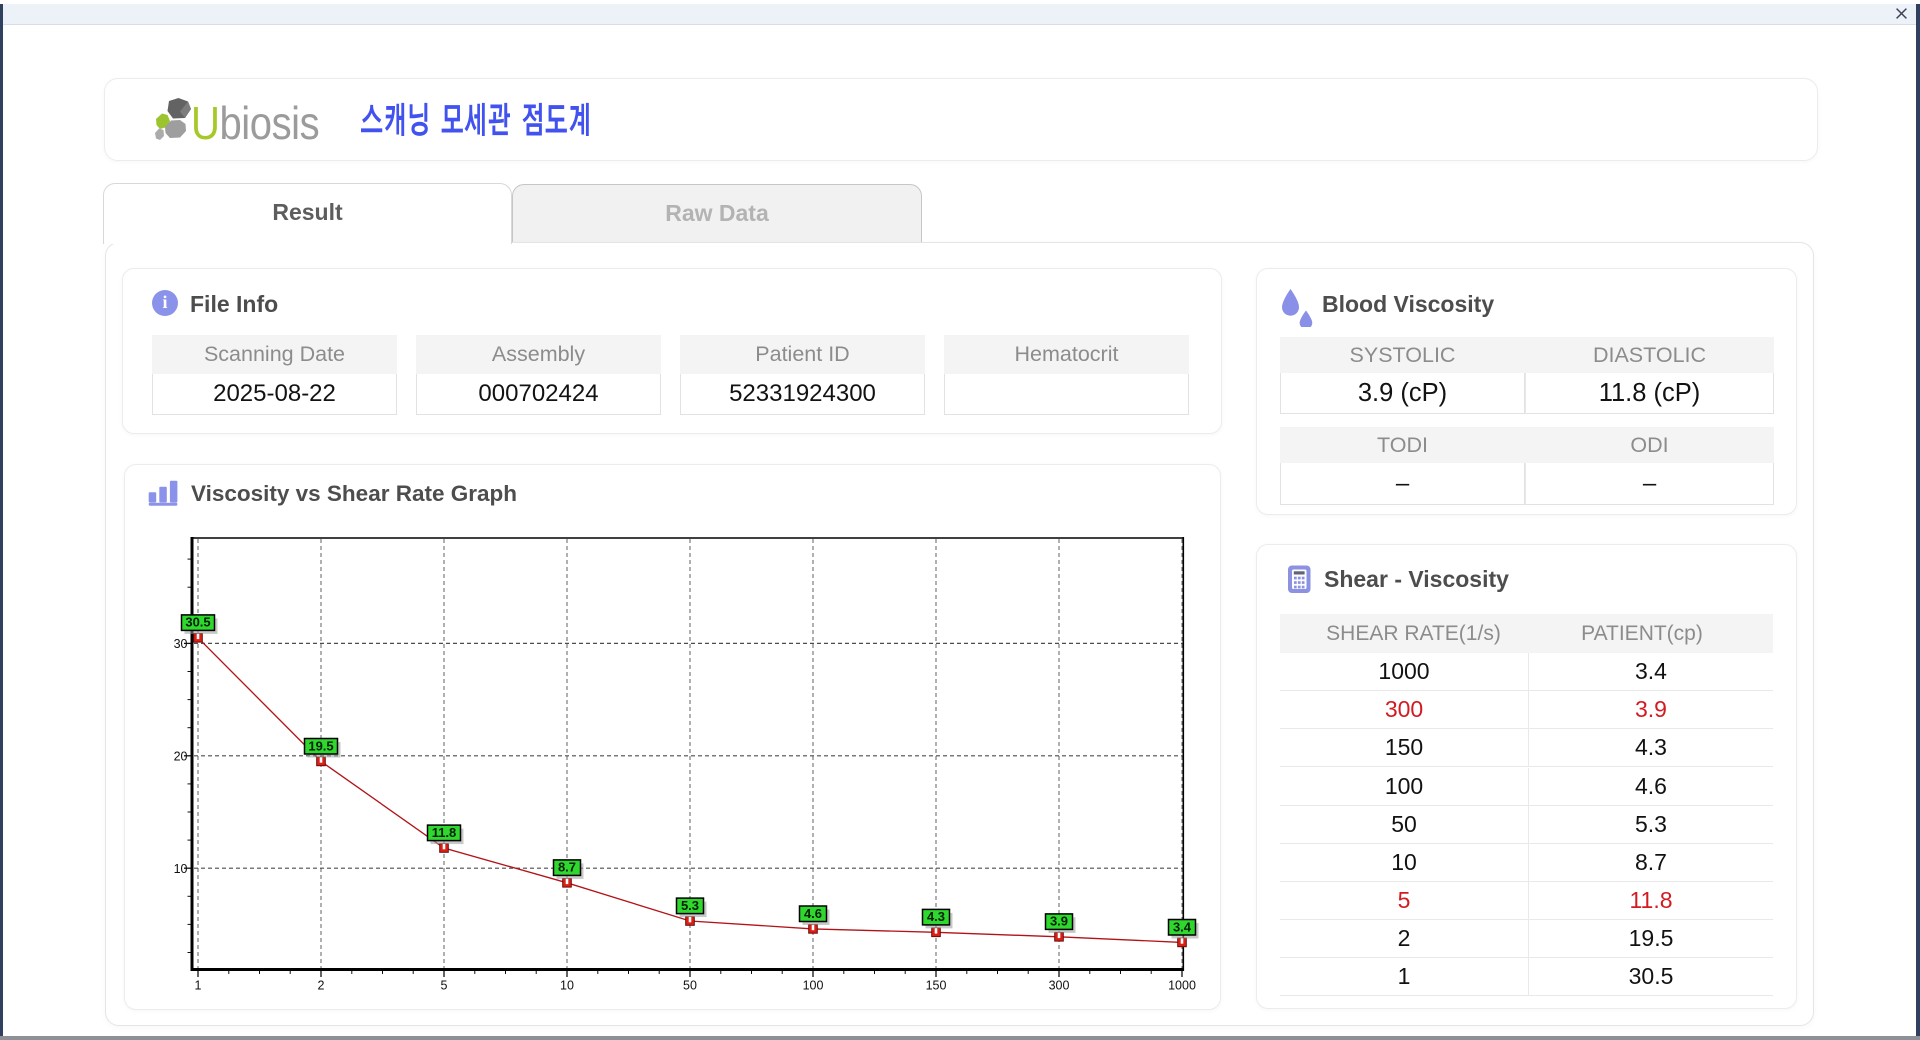 The width and height of the screenshot is (1920, 1040). I want to click on svg-text: 50, so click(690, 986).